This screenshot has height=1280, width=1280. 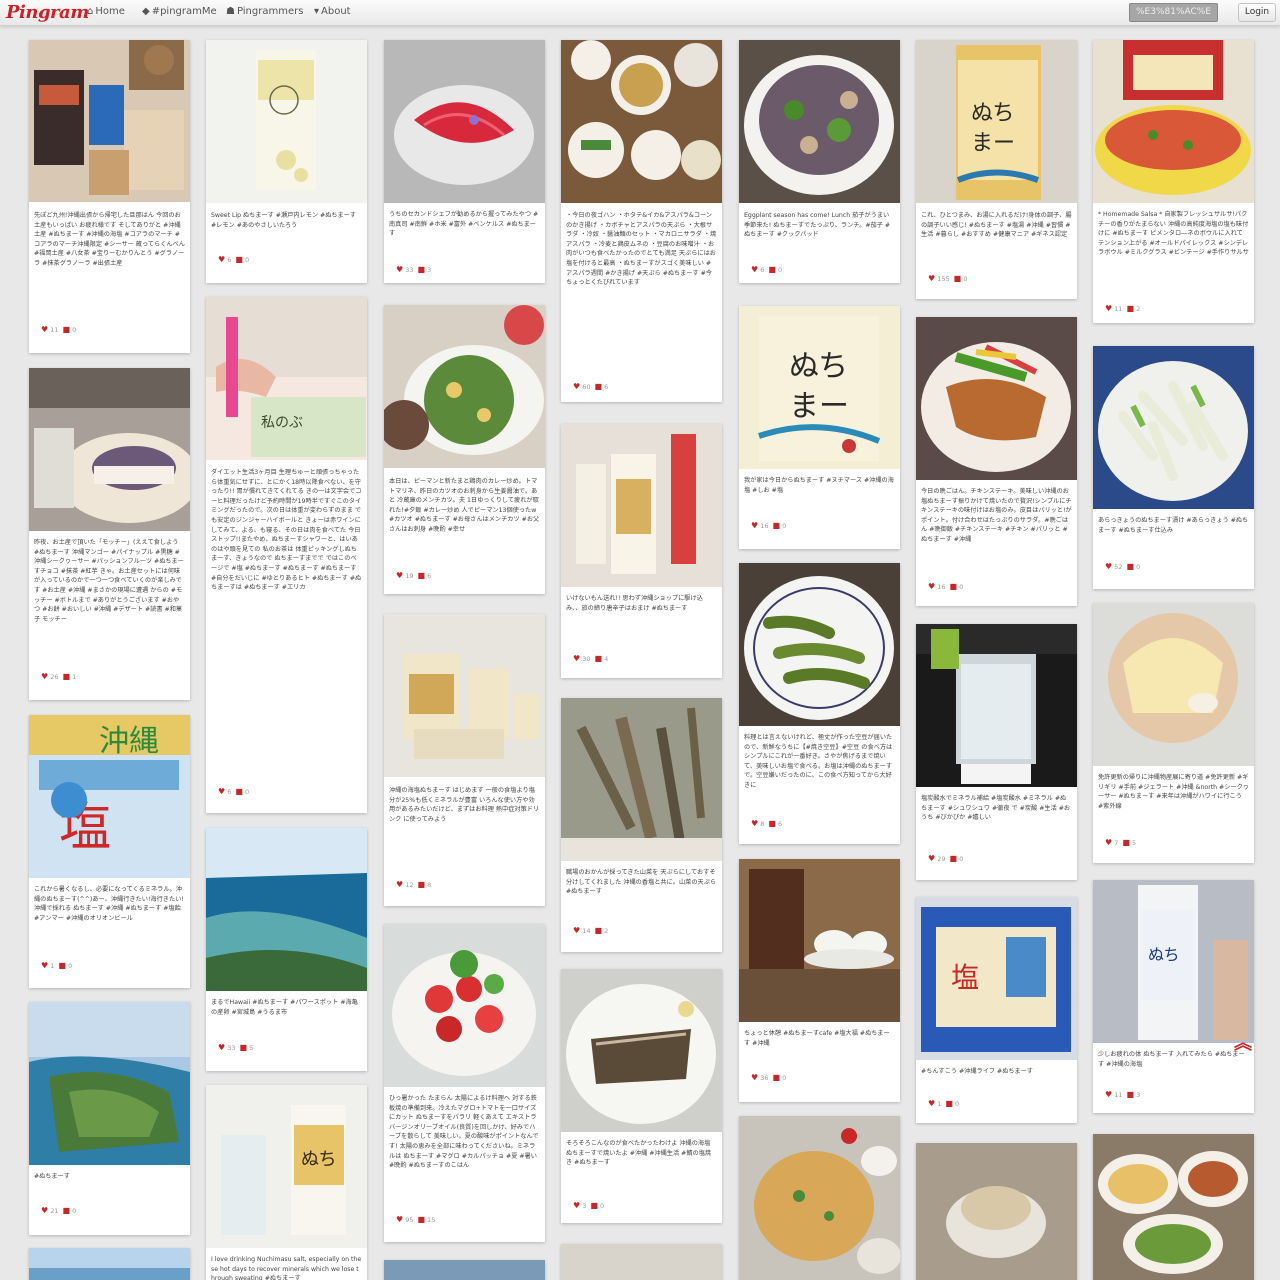 What do you see at coordinates (429, 576) in the screenshot?
I see `comment-count: 6` at bounding box center [429, 576].